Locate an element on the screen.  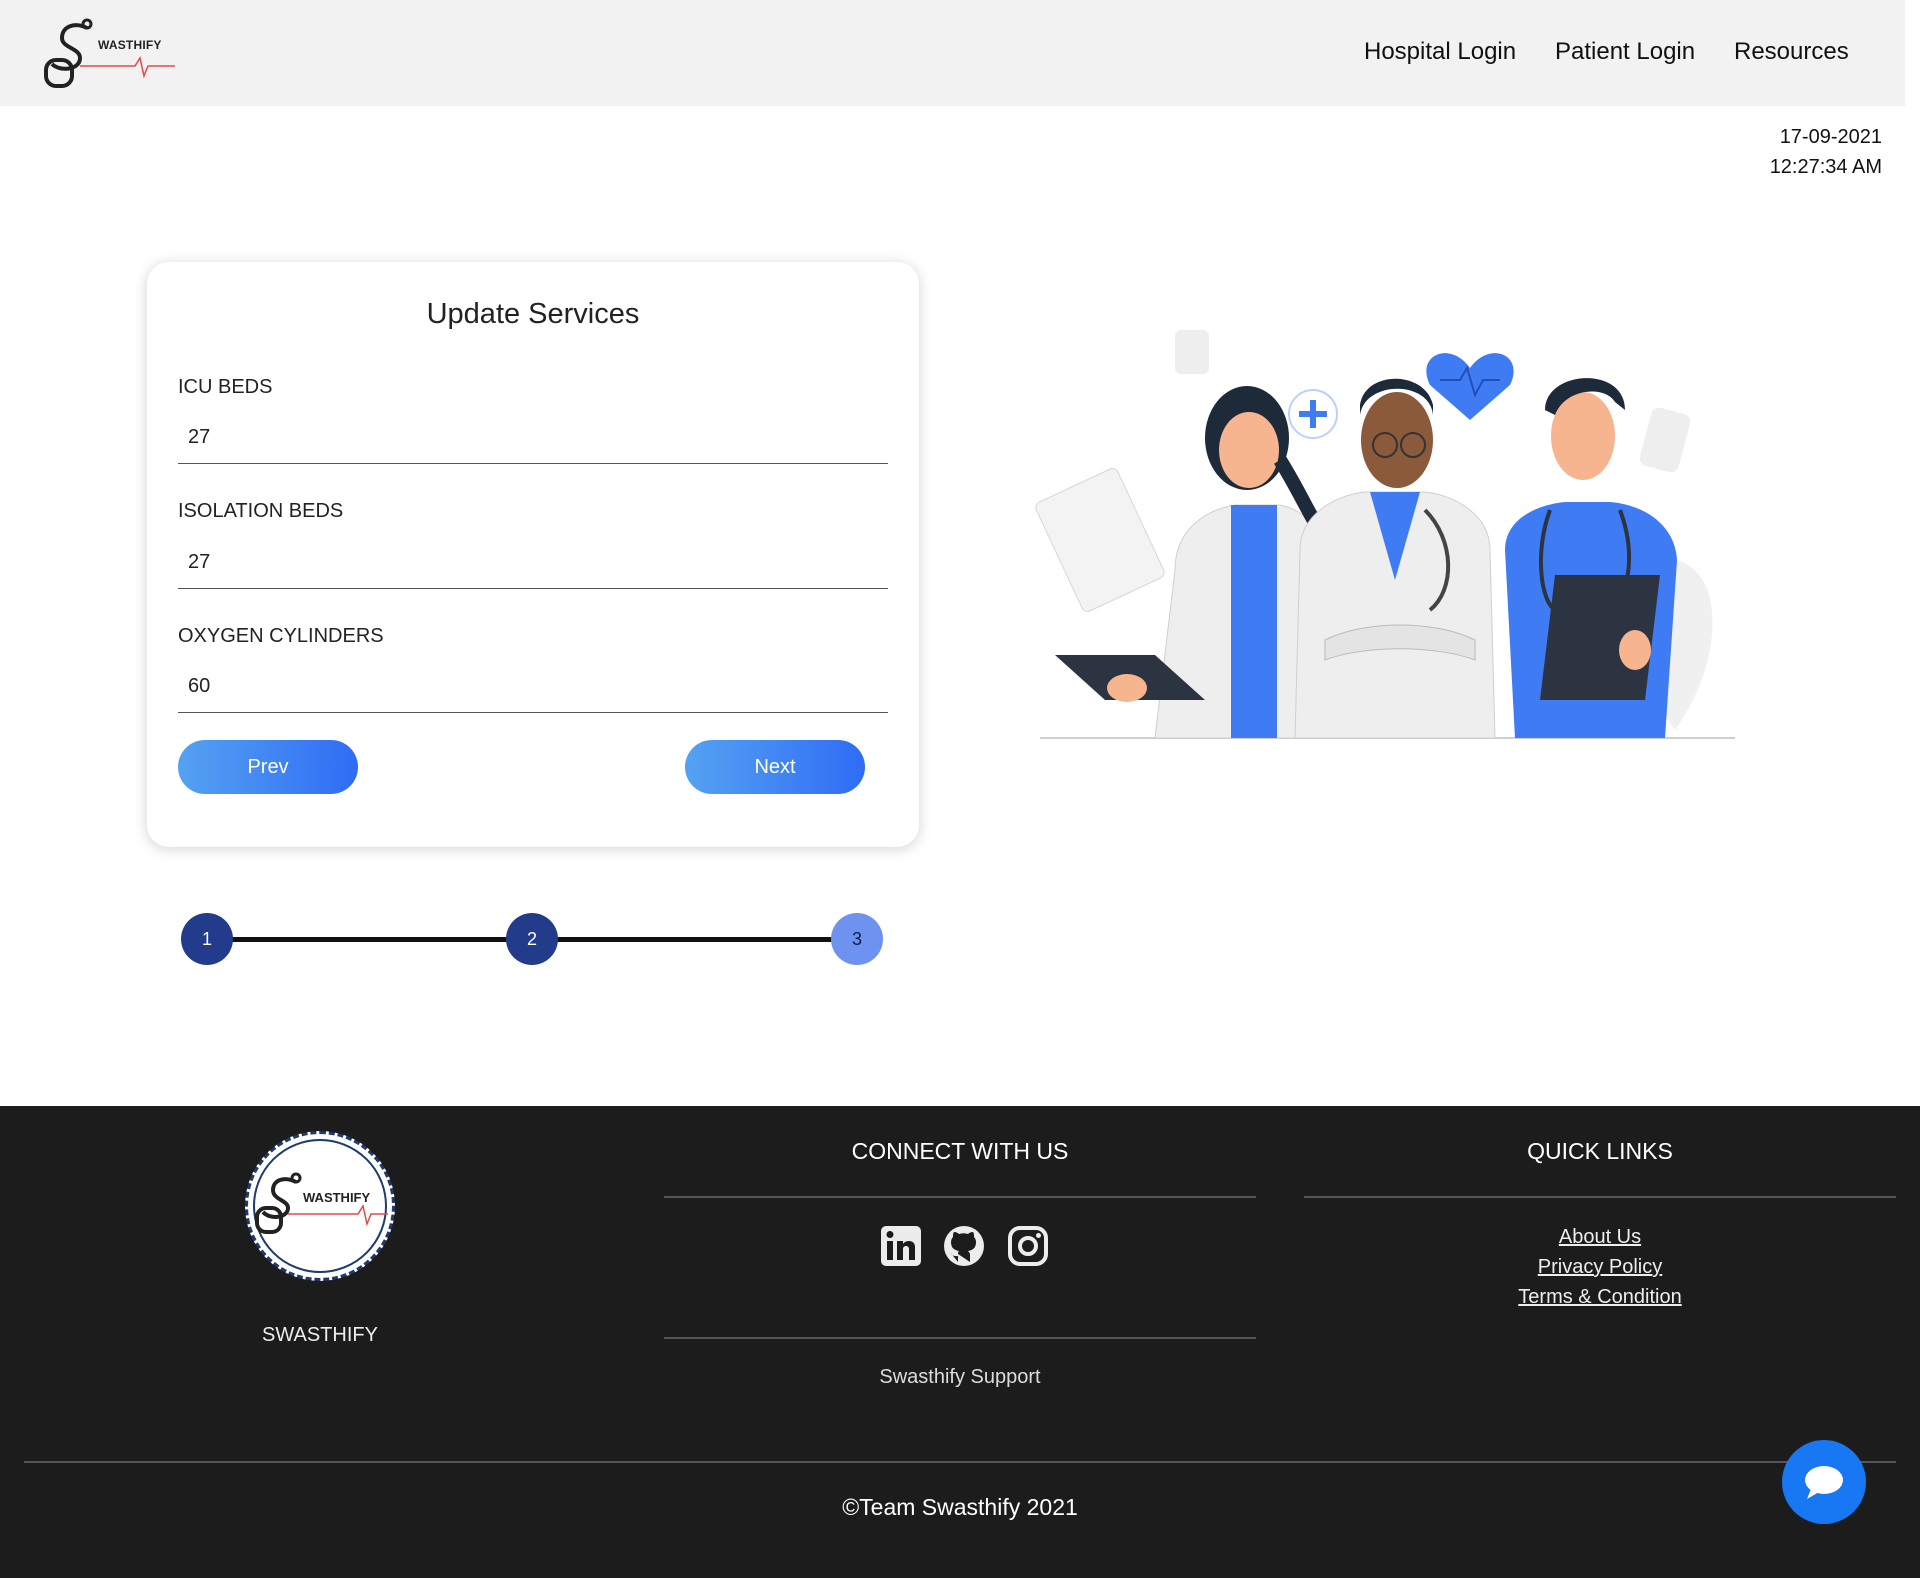
chat-bubble-icon is located at coordinates (1824, 1482).